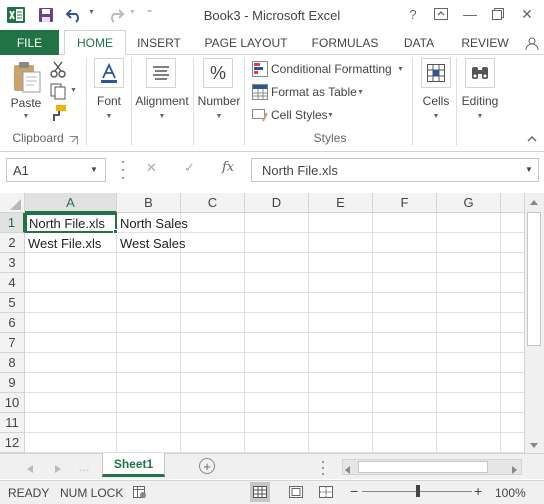  Describe the element at coordinates (12, 223) in the screenshot. I see `row-header-1: 1` at that location.